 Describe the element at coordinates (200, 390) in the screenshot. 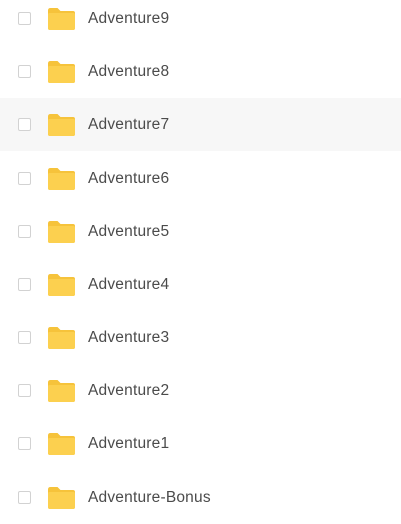

I see `folder-row-adventure2: Adventure2` at that location.